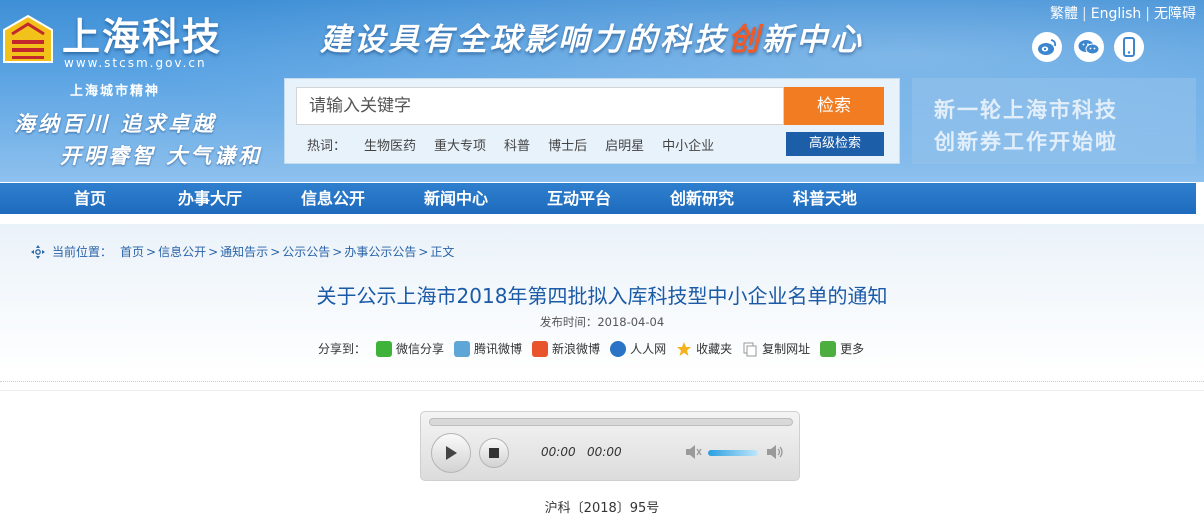 Image resolution: width=1204 pixels, height=521 pixels. I want to click on breadcrumb-item: 公示公告, so click(306, 251).